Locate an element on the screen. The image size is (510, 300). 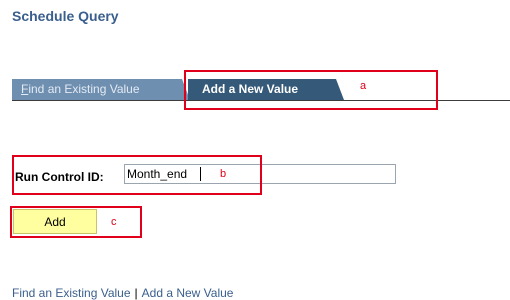
tab-find-existing-label: ind an Existing Value is located at coordinates (84, 89).